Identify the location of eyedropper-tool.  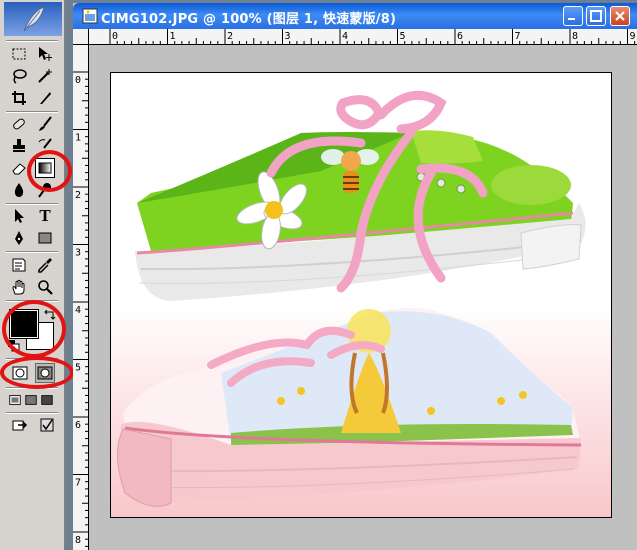
(45, 265).